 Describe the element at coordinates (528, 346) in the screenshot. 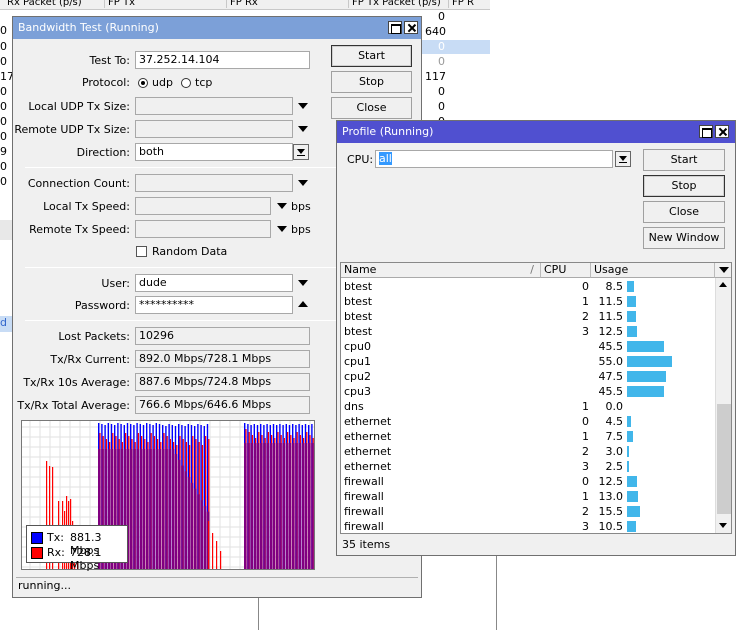

I see `table-row: cpu0 45.5` at that location.